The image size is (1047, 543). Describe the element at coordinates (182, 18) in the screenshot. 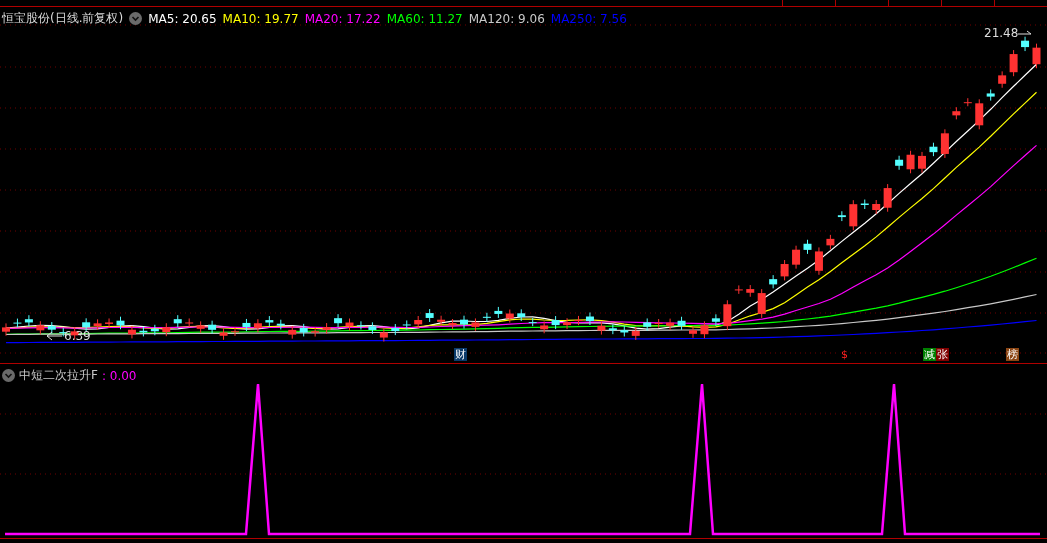

I see `moving-average-label: MA5: 20.65` at that location.